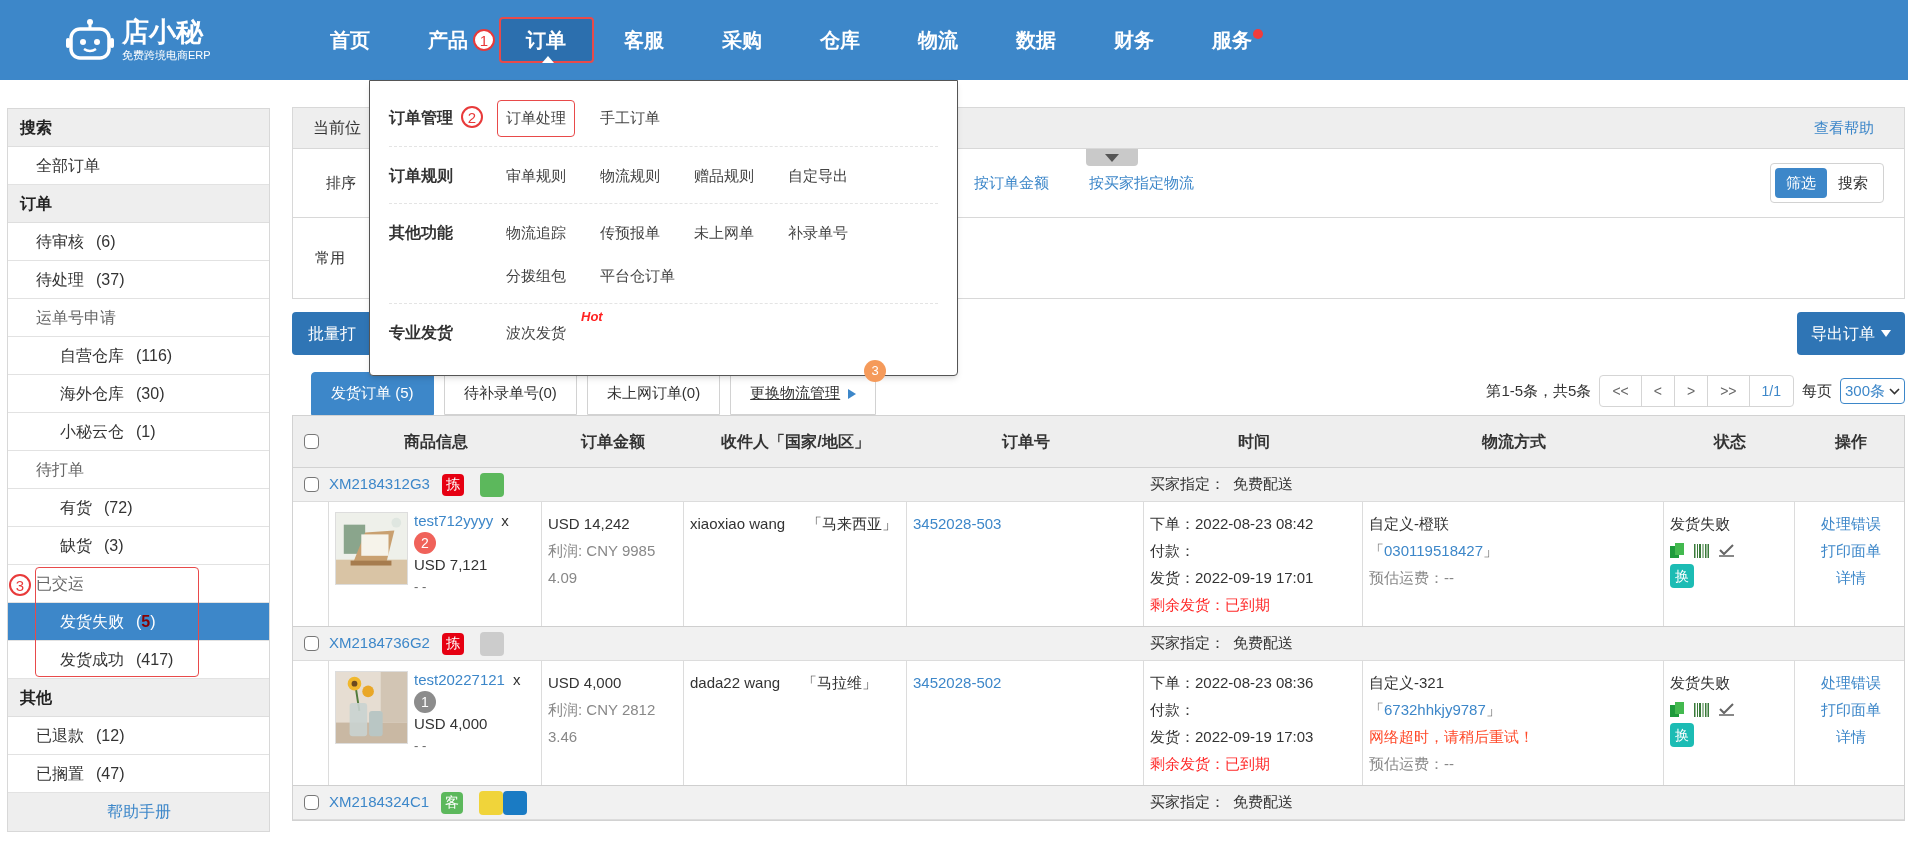 The height and width of the screenshot is (846, 1908). What do you see at coordinates (1850, 441) in the screenshot?
I see `column-header: 操作` at bounding box center [1850, 441].